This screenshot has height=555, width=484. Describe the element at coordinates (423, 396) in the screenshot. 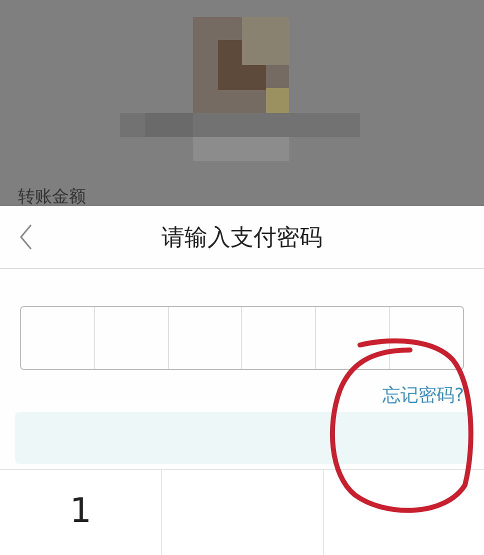

I see `forgot-password-link: 忘记密码?` at that location.